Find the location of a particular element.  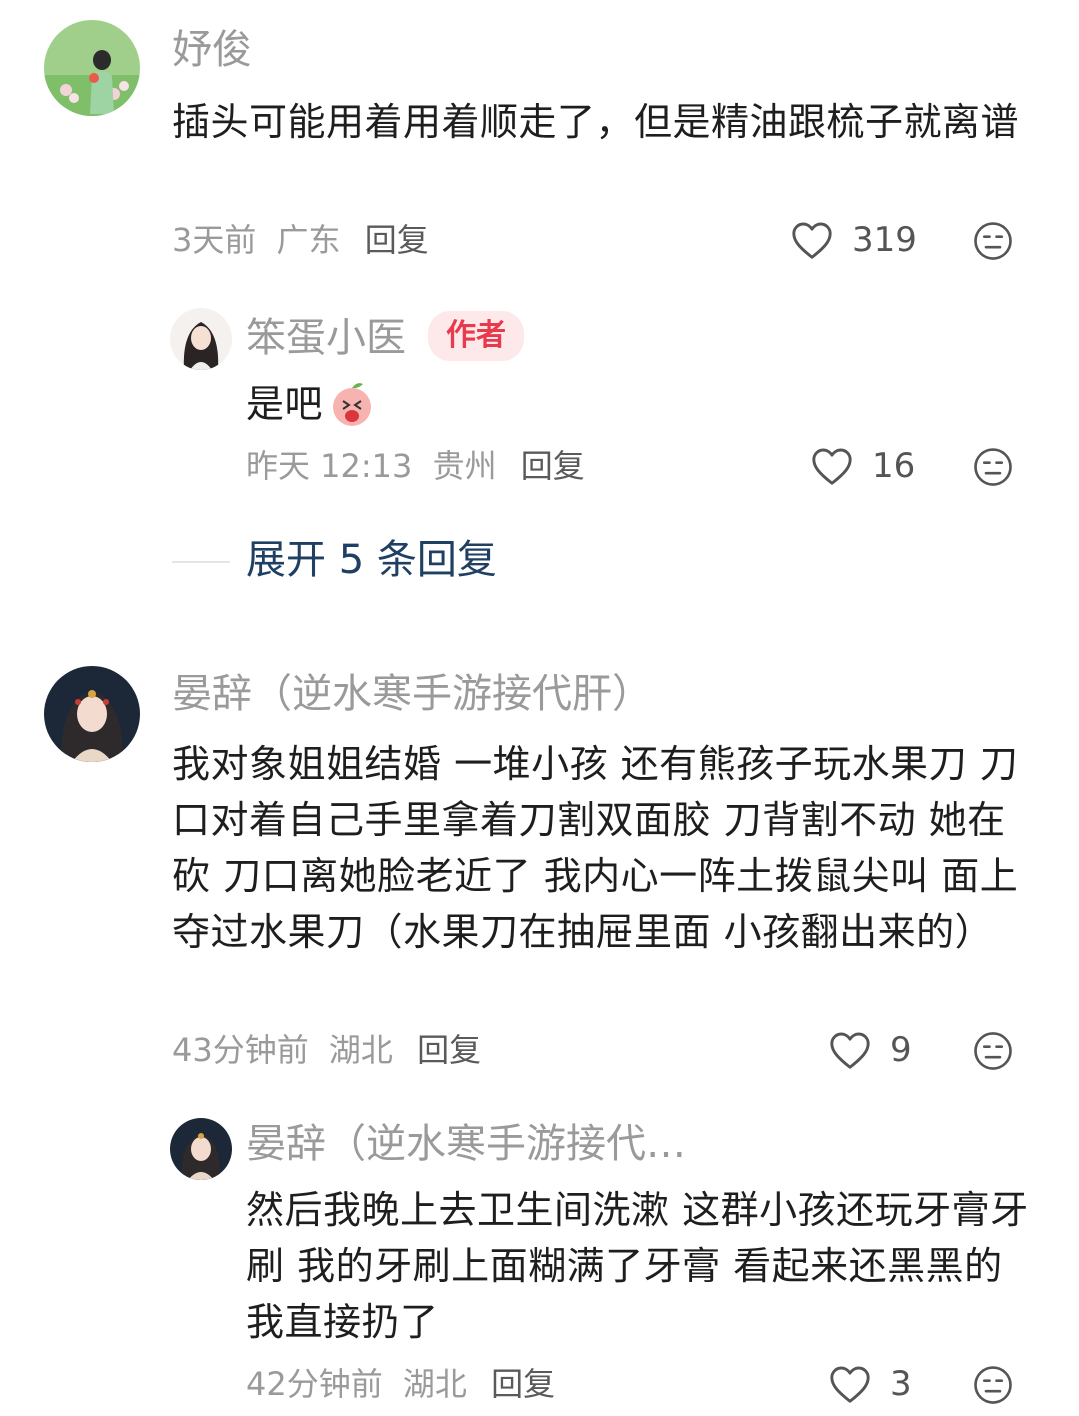

reply-meta: 42分钟前 湖北 回复 is located at coordinates (400, 1384).